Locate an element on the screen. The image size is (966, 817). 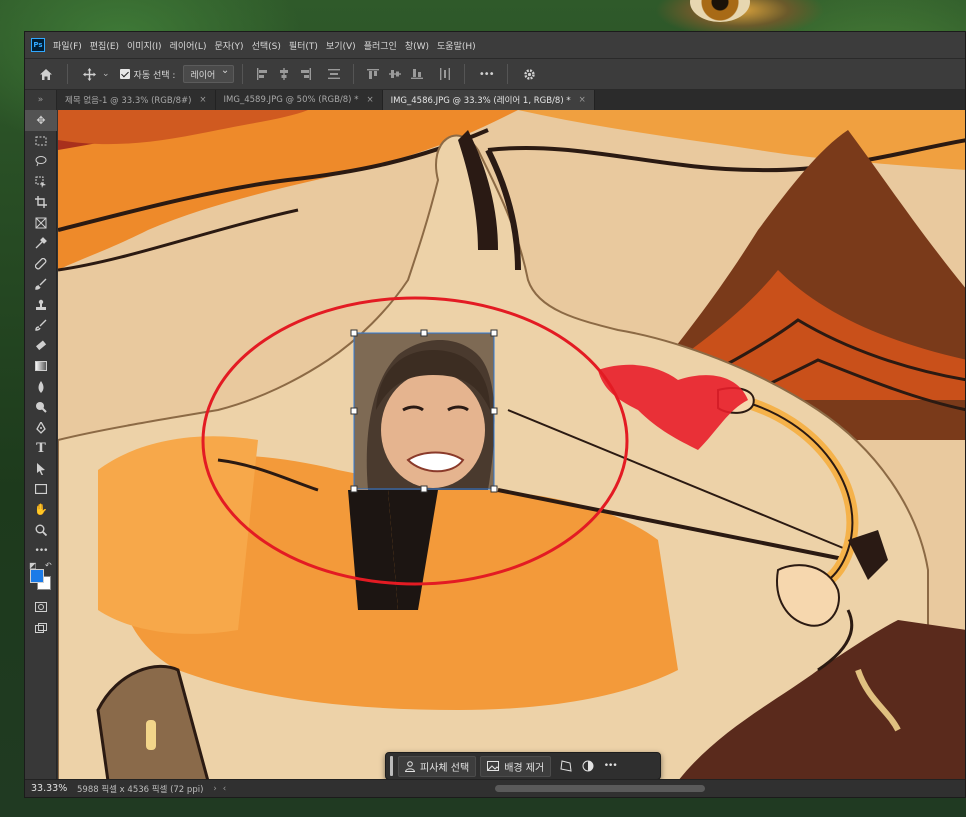
color-swatches: ◩ ↶ is located at coordinates (40, 579).